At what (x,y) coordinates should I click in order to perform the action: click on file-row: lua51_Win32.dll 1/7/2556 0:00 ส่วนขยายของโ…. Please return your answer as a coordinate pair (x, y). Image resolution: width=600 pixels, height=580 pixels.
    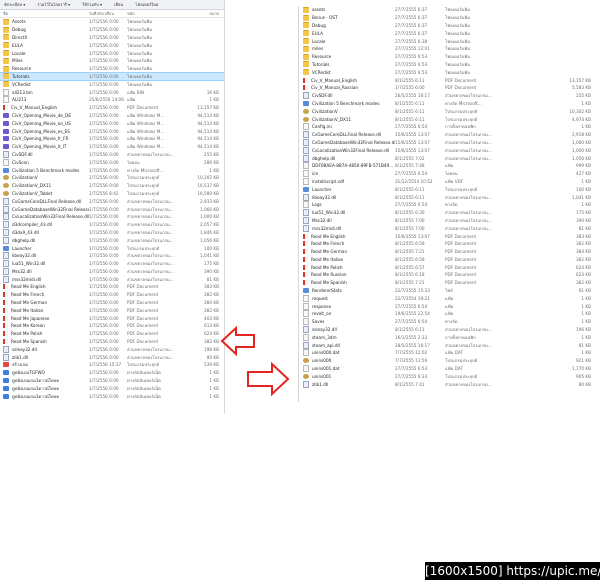
    Looking at the image, I should click on (112, 264).